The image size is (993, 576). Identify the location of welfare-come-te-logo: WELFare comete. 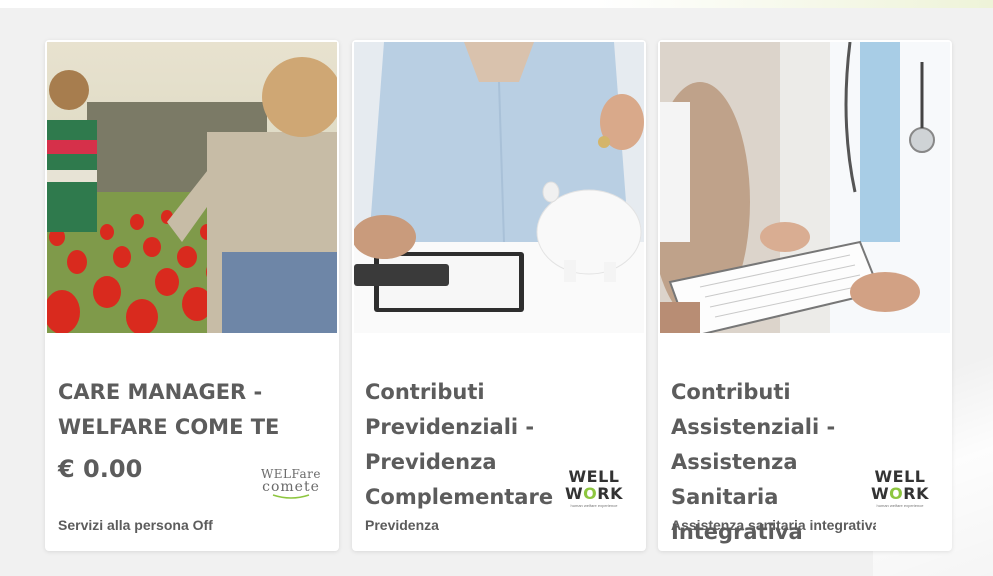
(291, 484).